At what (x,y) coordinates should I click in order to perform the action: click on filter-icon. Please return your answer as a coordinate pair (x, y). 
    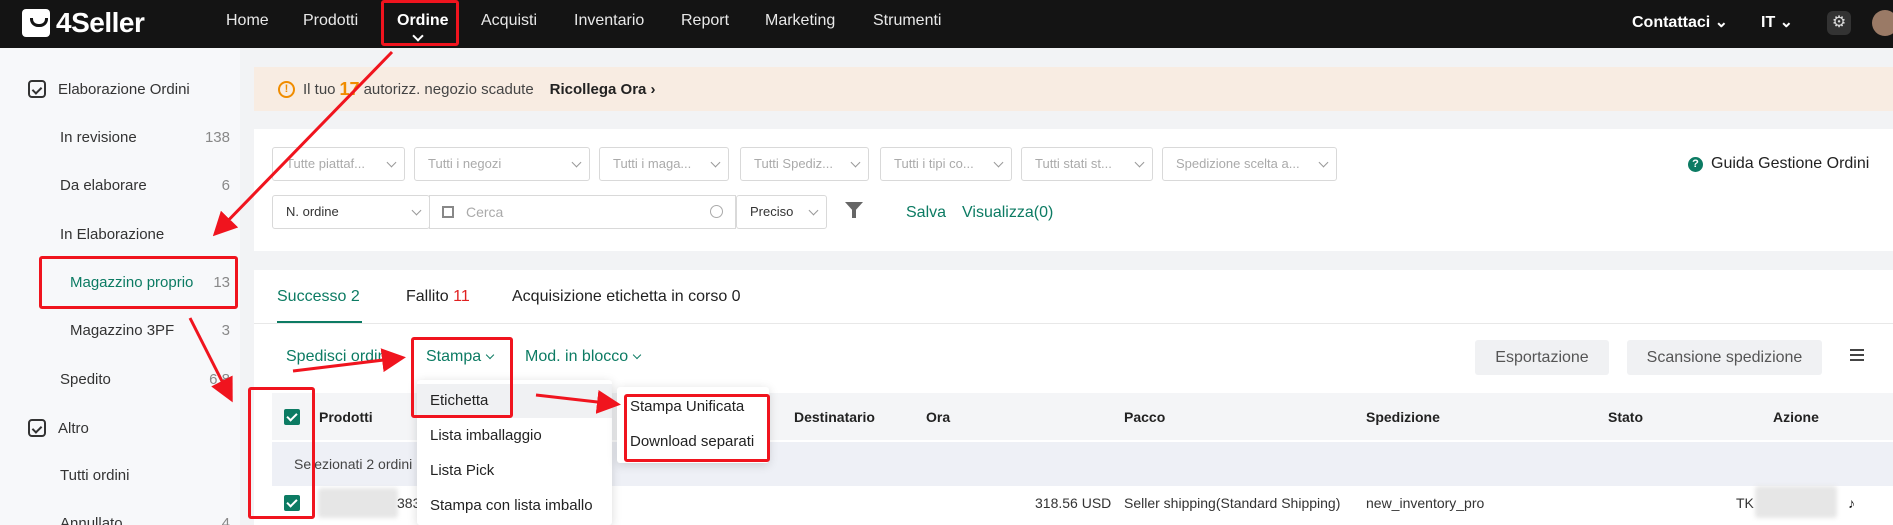
    Looking at the image, I should click on (854, 210).